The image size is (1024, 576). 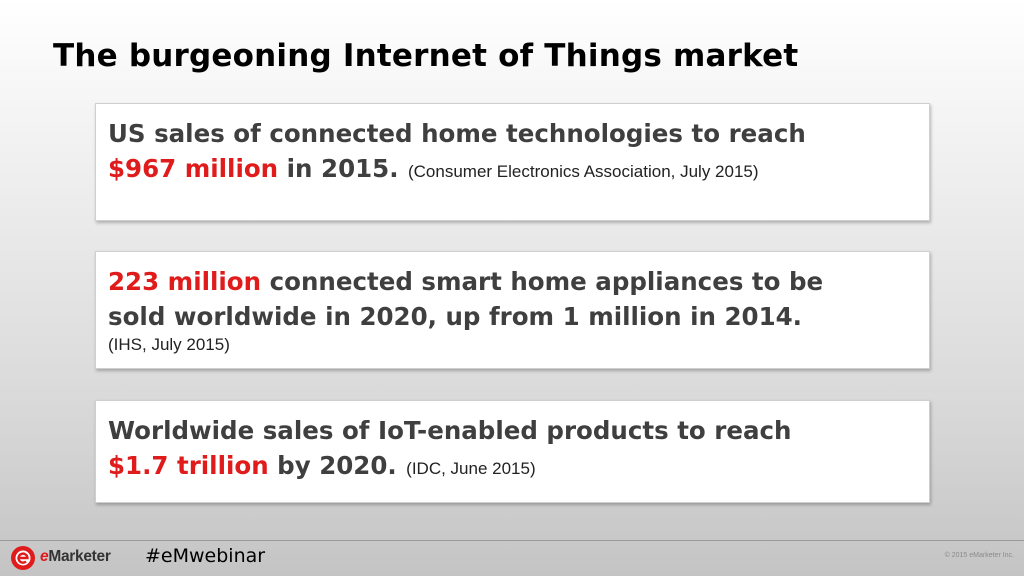 I want to click on stat-text: in 2015., so click(x=338, y=168).